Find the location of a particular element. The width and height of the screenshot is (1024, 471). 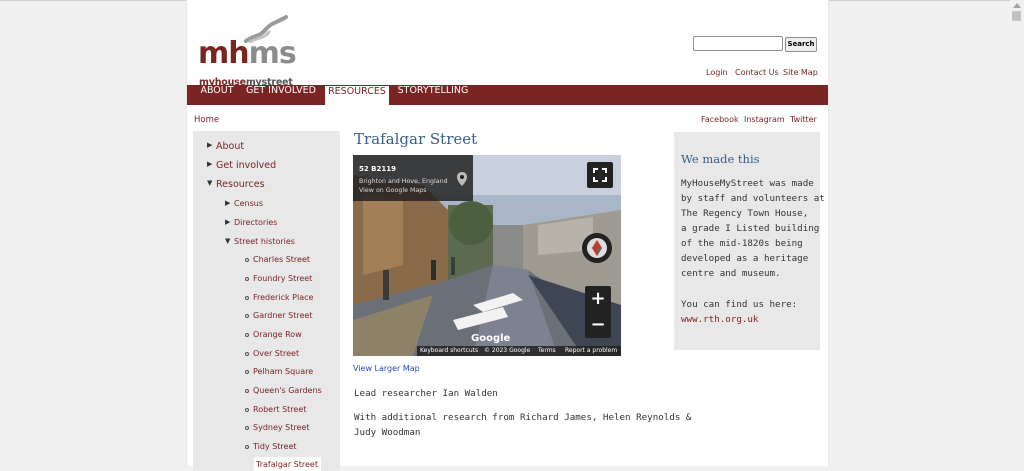

map-road-label: 52 B2119 is located at coordinates (377, 169).